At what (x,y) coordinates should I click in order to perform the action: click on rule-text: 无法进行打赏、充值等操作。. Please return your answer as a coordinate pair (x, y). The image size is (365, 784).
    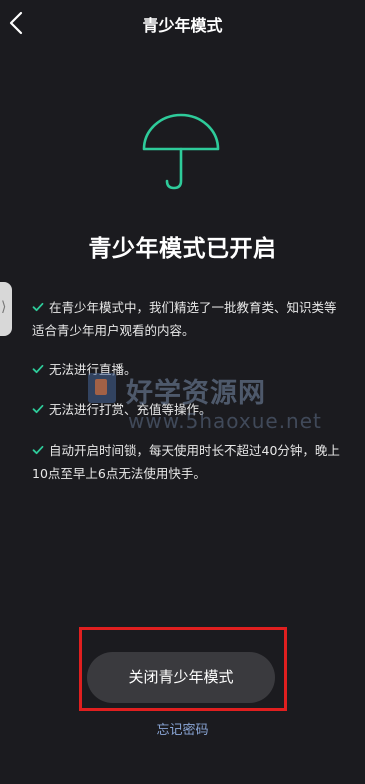
    Looking at the image, I should click on (130, 409).